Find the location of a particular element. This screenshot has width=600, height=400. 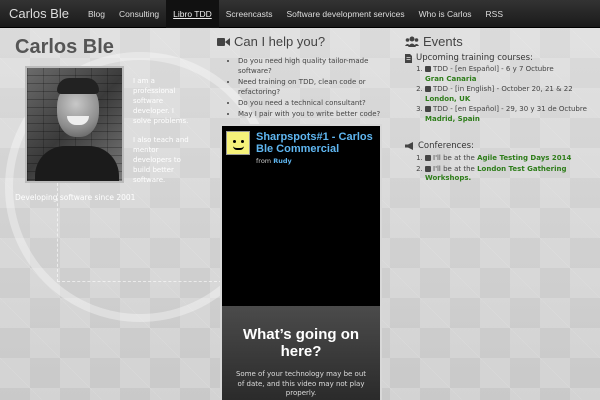

nav-item-software-development-services: Software development services is located at coordinates (346, 14).